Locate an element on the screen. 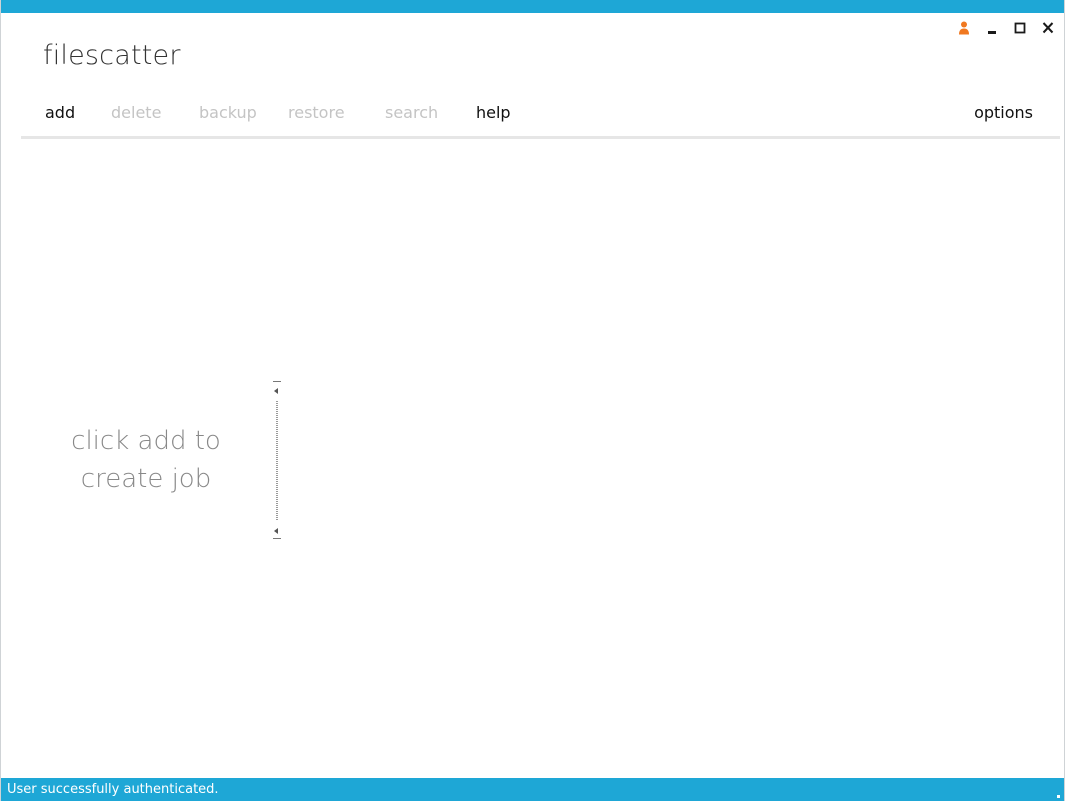 Image resolution: width=1065 pixels, height=801 pixels. panel-splitter is located at coordinates (278, 460).